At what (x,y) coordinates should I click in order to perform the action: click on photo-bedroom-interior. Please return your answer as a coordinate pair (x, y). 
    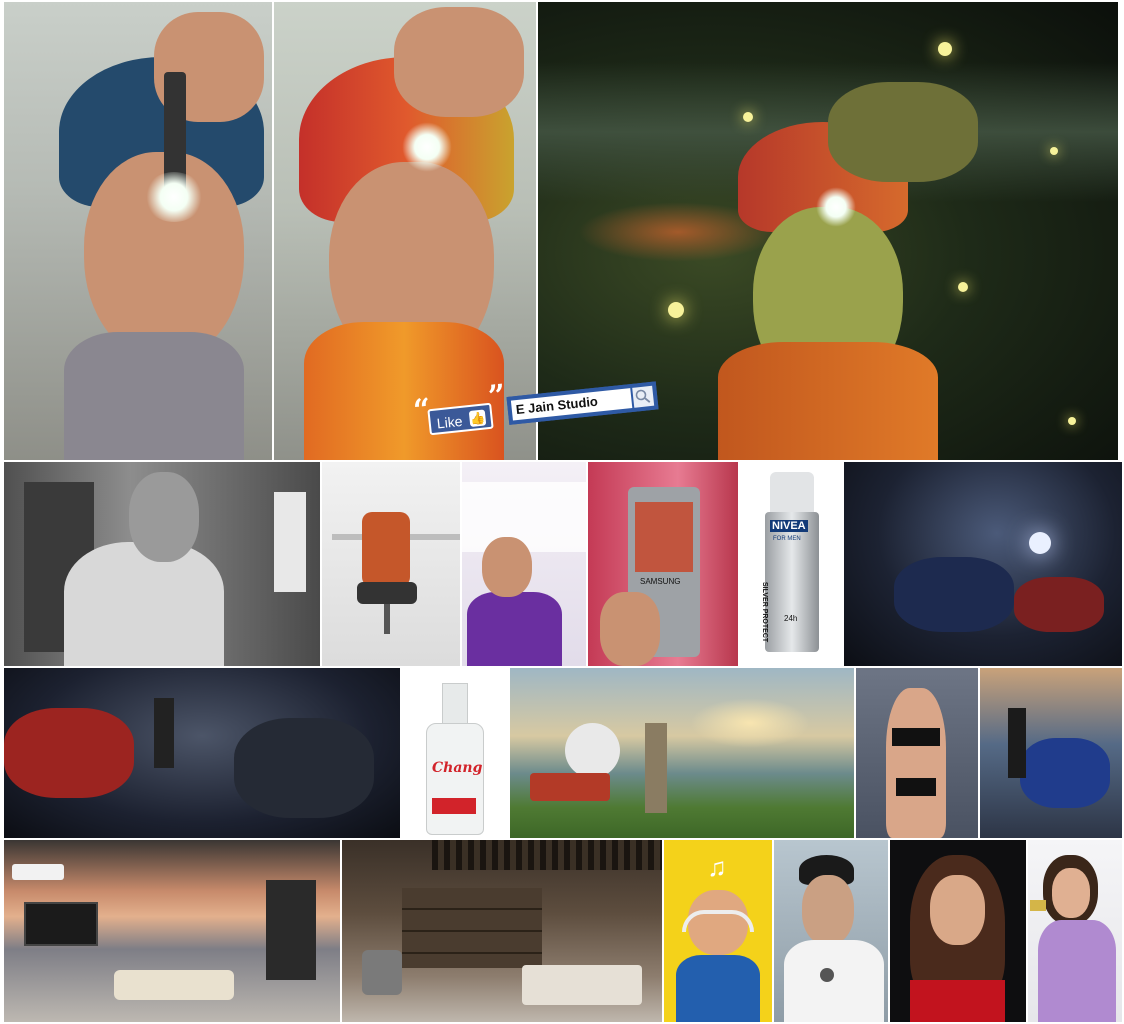
    Looking at the image, I should click on (502, 931).